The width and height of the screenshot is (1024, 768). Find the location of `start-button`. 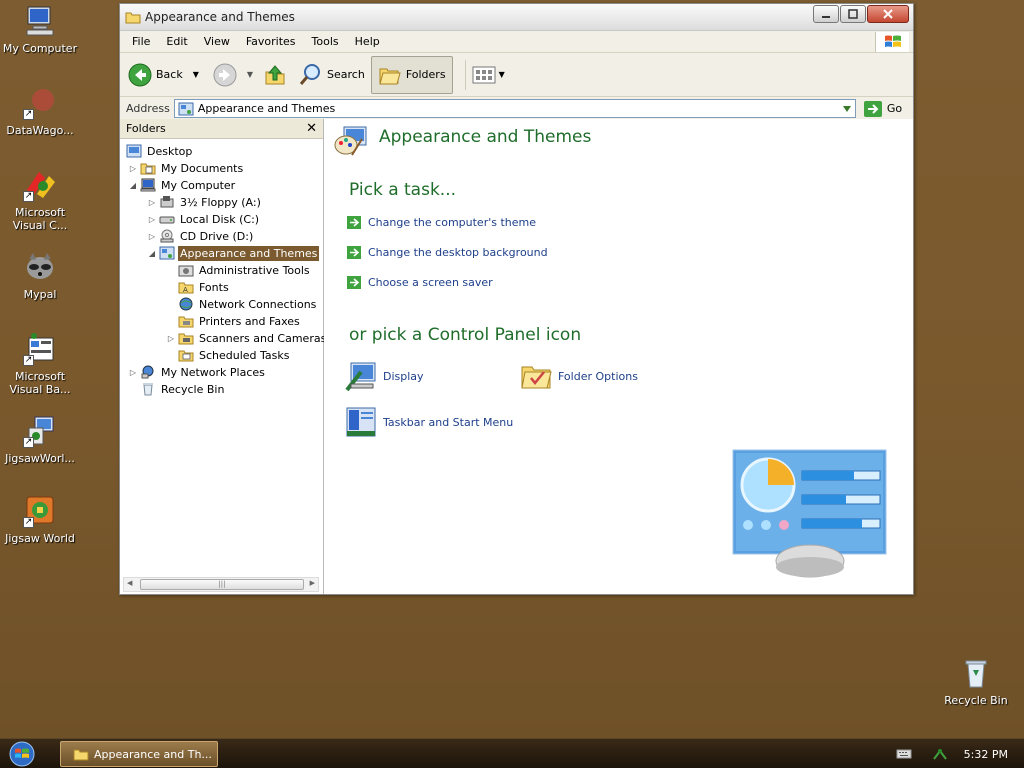

start-button is located at coordinates (25, 754).